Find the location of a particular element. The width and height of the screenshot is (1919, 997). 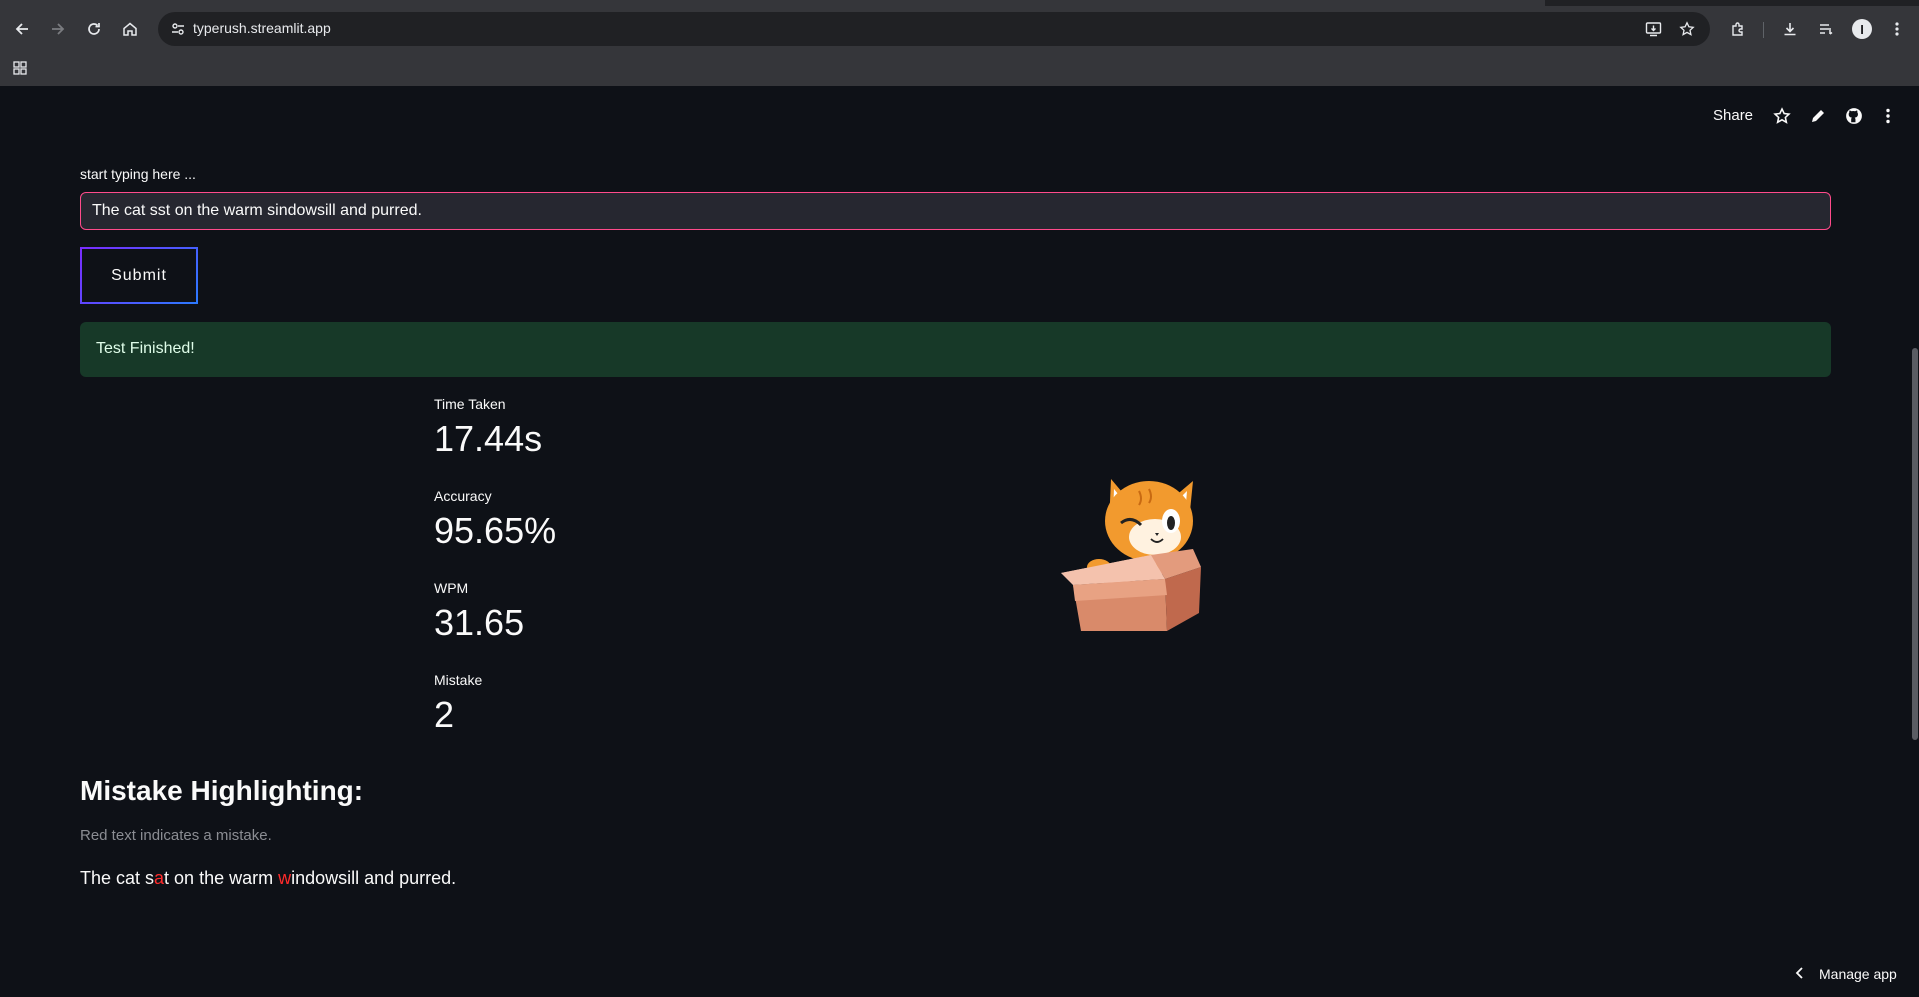

arrow-right-icon is located at coordinates (58, 29).